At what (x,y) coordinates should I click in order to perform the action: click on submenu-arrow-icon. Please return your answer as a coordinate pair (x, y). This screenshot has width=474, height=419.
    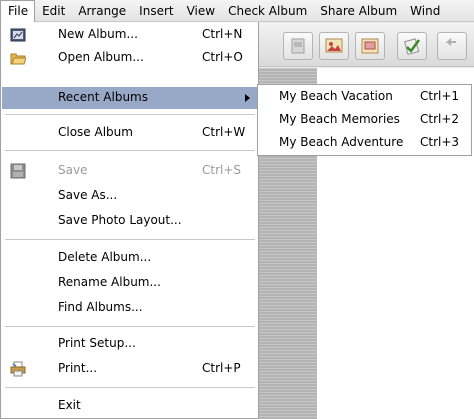
    Looking at the image, I should click on (247, 98).